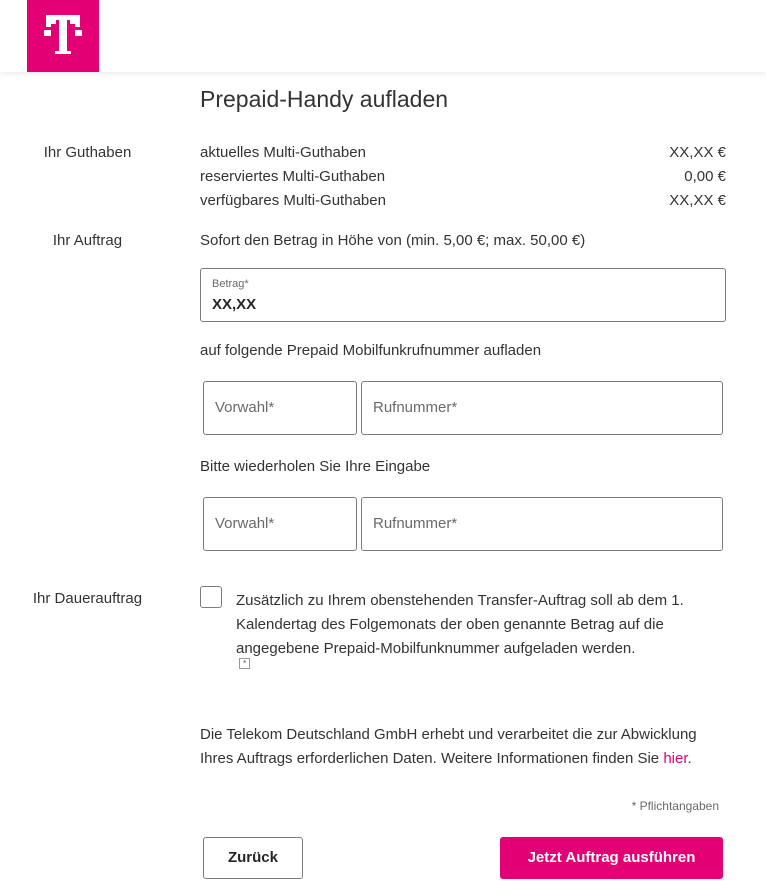  Describe the element at coordinates (675, 806) in the screenshot. I see `required-fields-note: * Pflichtangaben` at that location.